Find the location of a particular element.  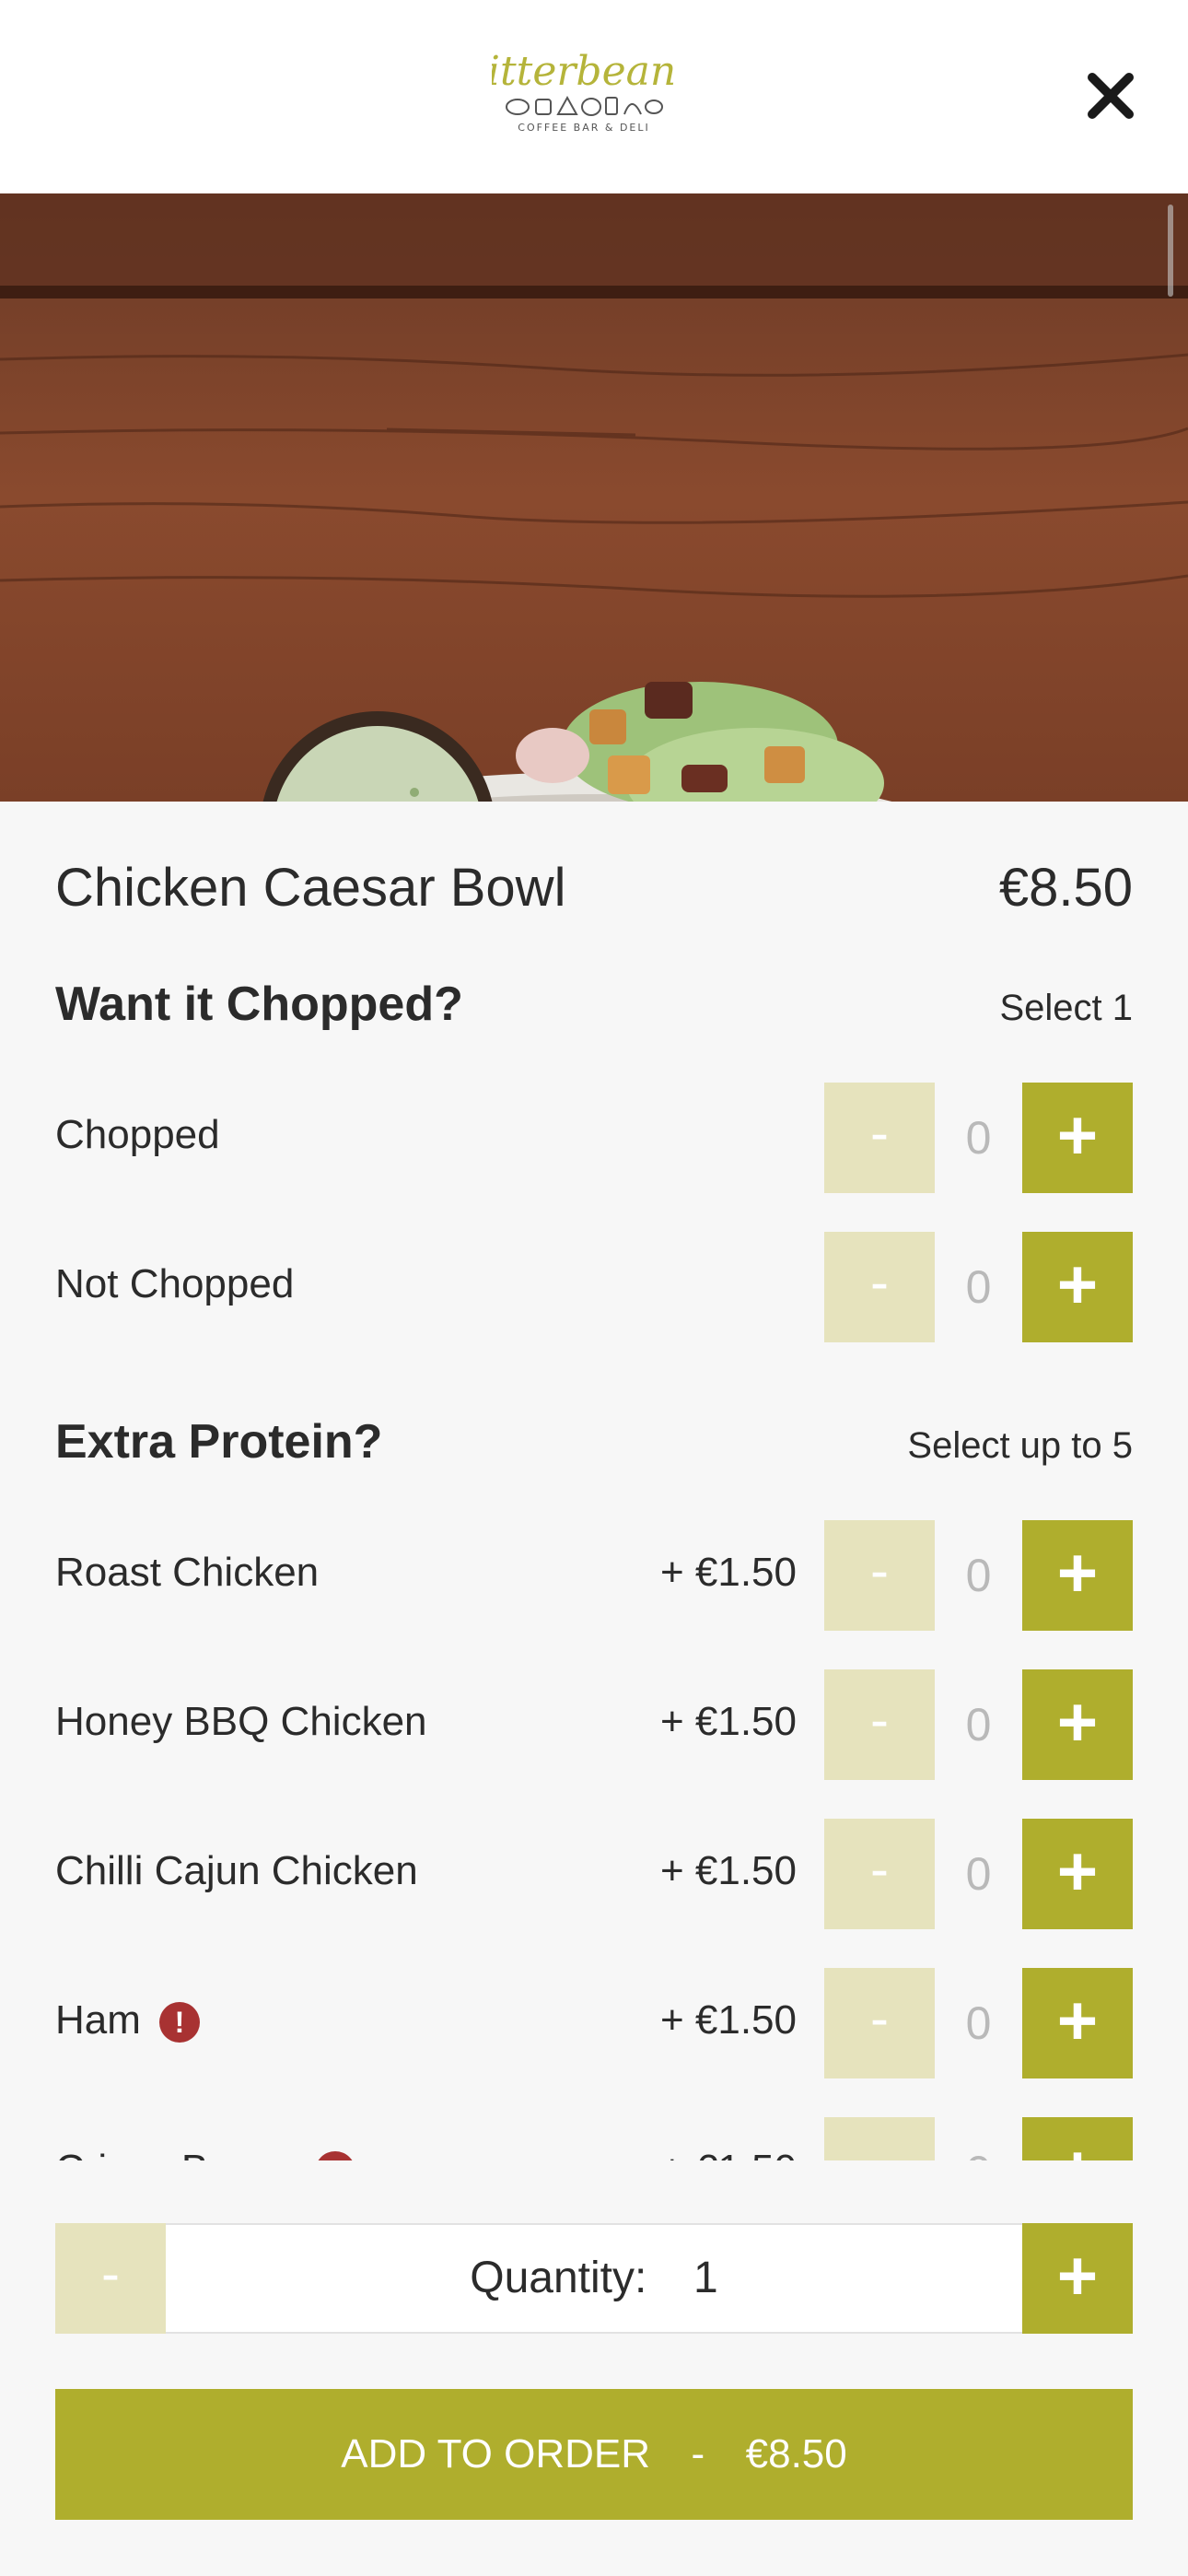

item-header: Chicken Caesar Bowl €8.50 is located at coordinates (594, 894).